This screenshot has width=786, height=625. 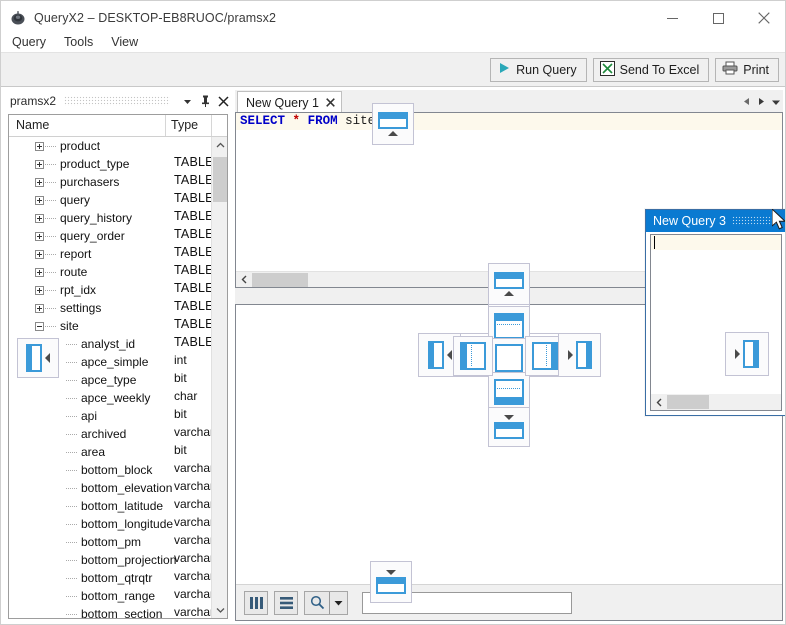 What do you see at coordinates (110, 495) in the screenshot?
I see `column-row: bottom_elevation varchar` at bounding box center [110, 495].